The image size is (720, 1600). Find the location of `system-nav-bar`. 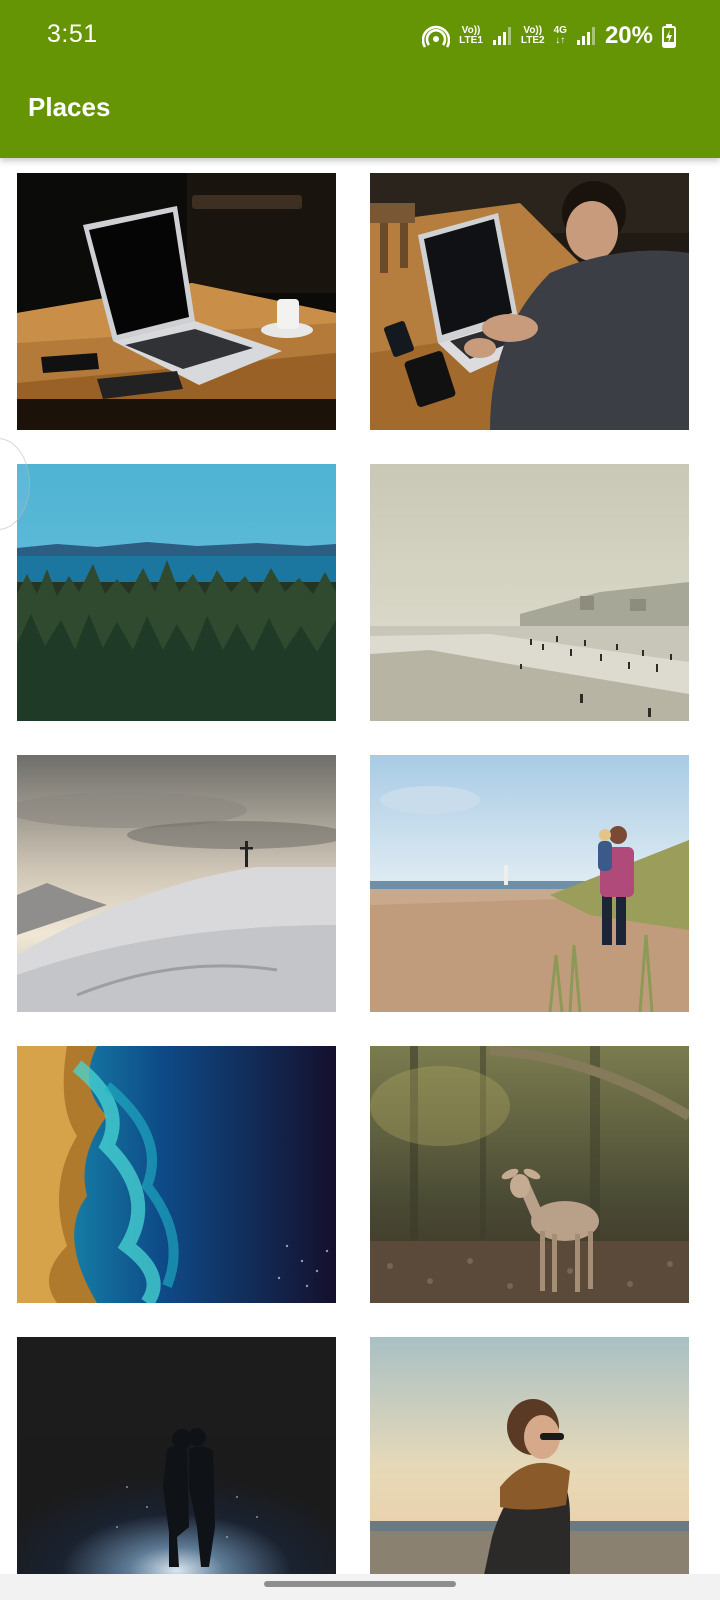

system-nav-bar is located at coordinates (360, 1587).